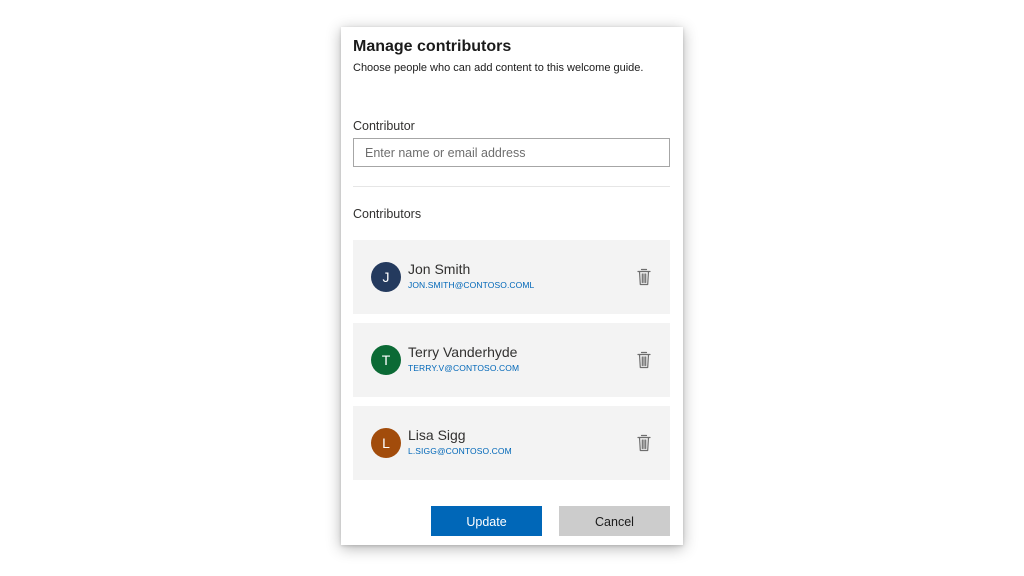 This screenshot has height=576, width=1024. Describe the element at coordinates (511, 186) in the screenshot. I see `section-divider` at that location.